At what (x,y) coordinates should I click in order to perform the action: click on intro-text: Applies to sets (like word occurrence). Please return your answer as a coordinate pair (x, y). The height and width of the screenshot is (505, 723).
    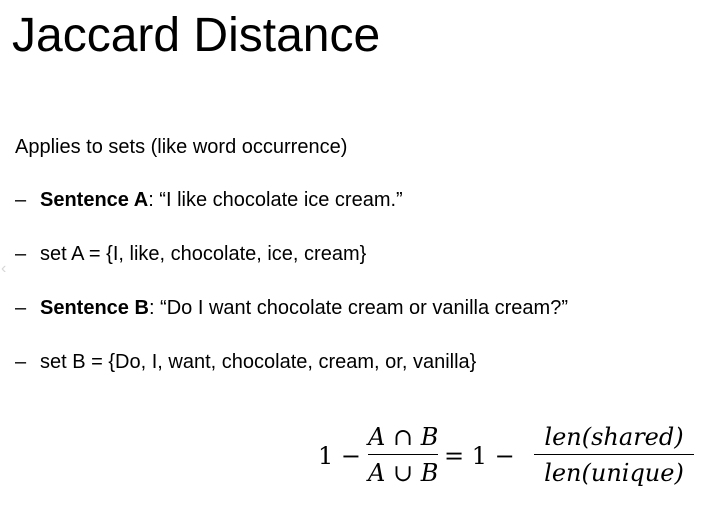
    Looking at the image, I should click on (181, 147).